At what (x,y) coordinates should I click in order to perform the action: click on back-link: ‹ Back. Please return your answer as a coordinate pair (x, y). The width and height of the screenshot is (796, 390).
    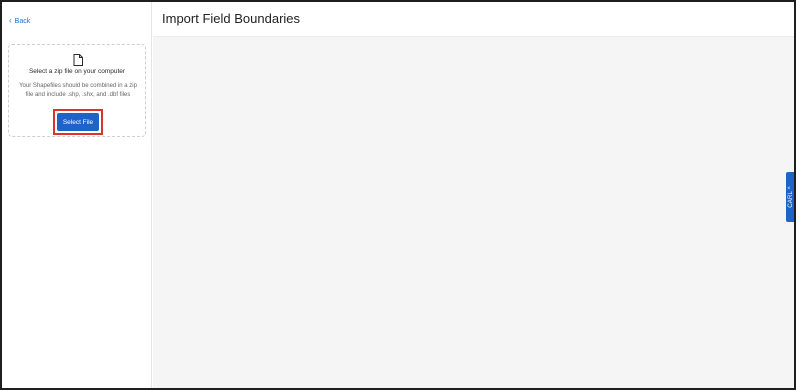
    Looking at the image, I should click on (19, 21).